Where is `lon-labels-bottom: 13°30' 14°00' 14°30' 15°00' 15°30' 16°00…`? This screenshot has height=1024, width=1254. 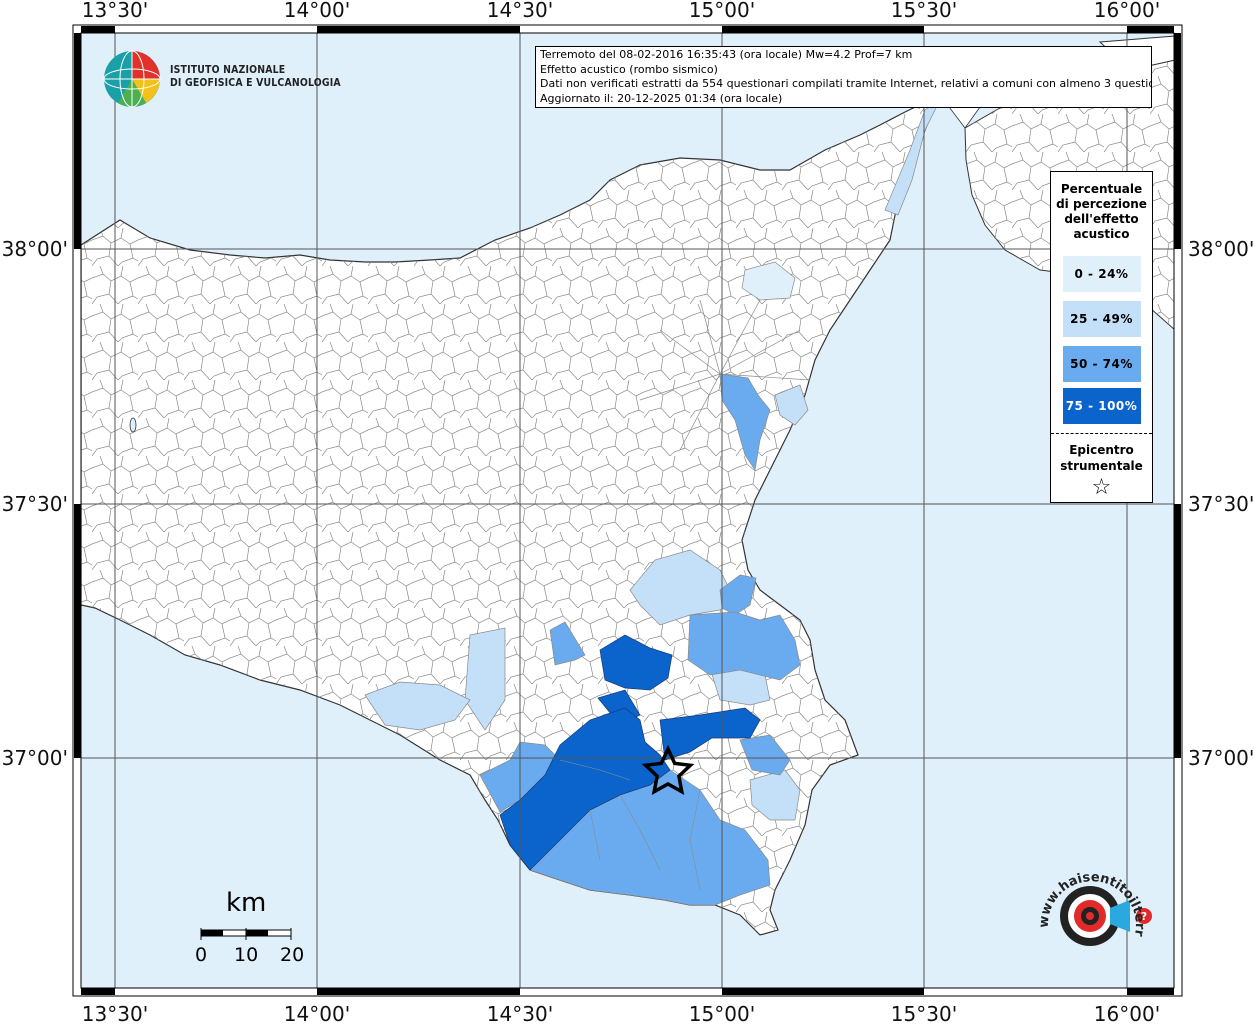
lon-labels-bottom: 13°30' 14°00' 14°30' 15°00' 15°30' 16°00… is located at coordinates (621, 1013).